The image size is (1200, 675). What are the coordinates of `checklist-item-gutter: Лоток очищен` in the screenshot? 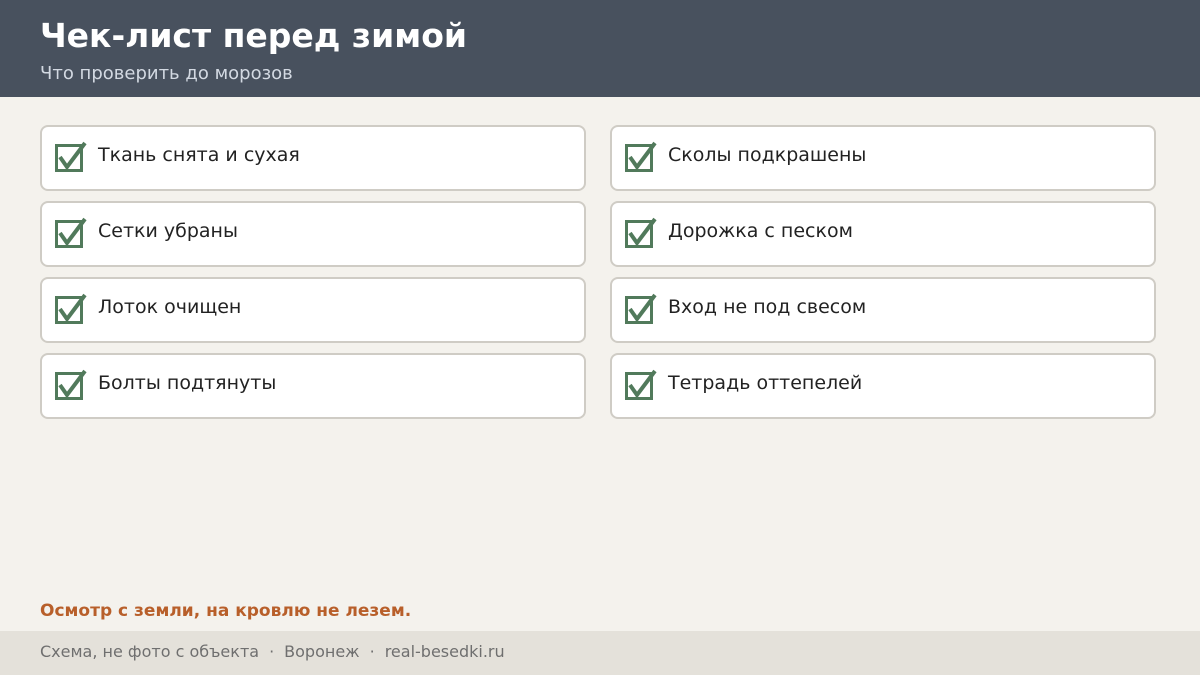 It's located at (313, 310).